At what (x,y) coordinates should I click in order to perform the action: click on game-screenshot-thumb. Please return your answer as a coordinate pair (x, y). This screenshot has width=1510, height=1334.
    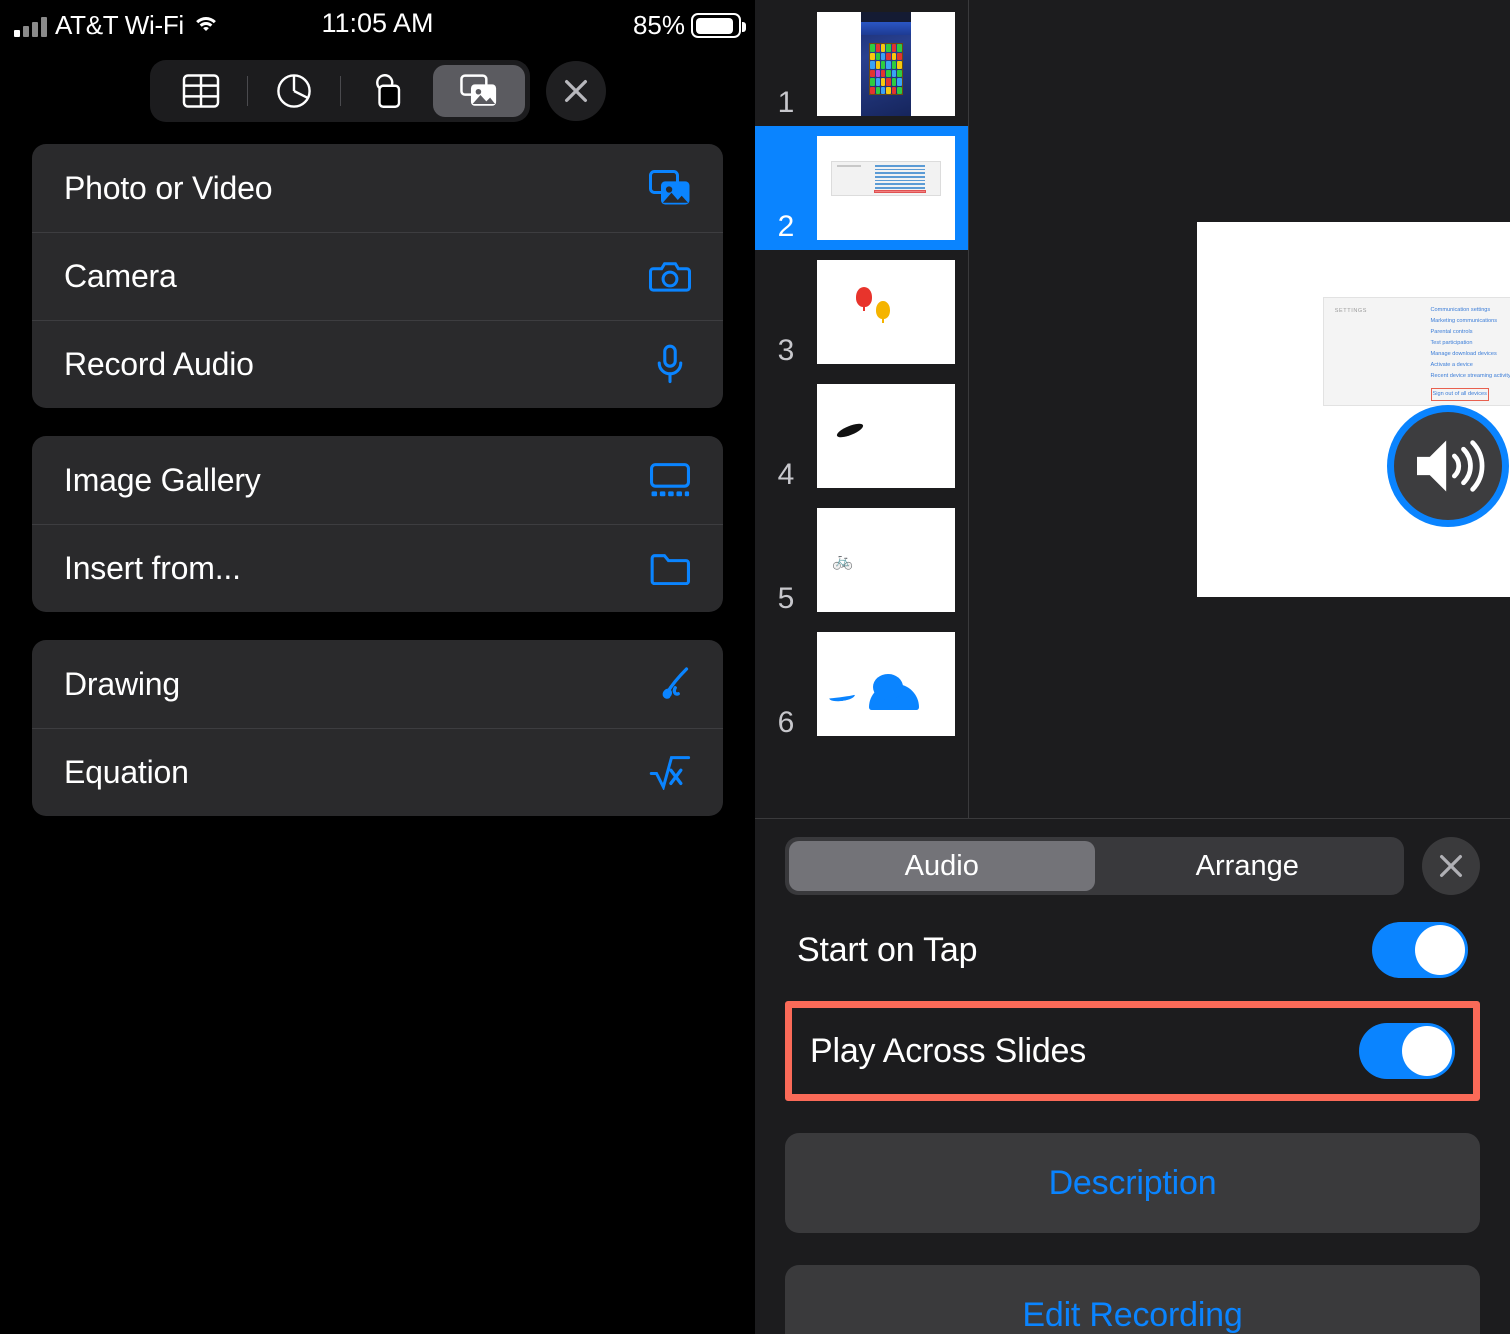
    Looking at the image, I should click on (886, 64).